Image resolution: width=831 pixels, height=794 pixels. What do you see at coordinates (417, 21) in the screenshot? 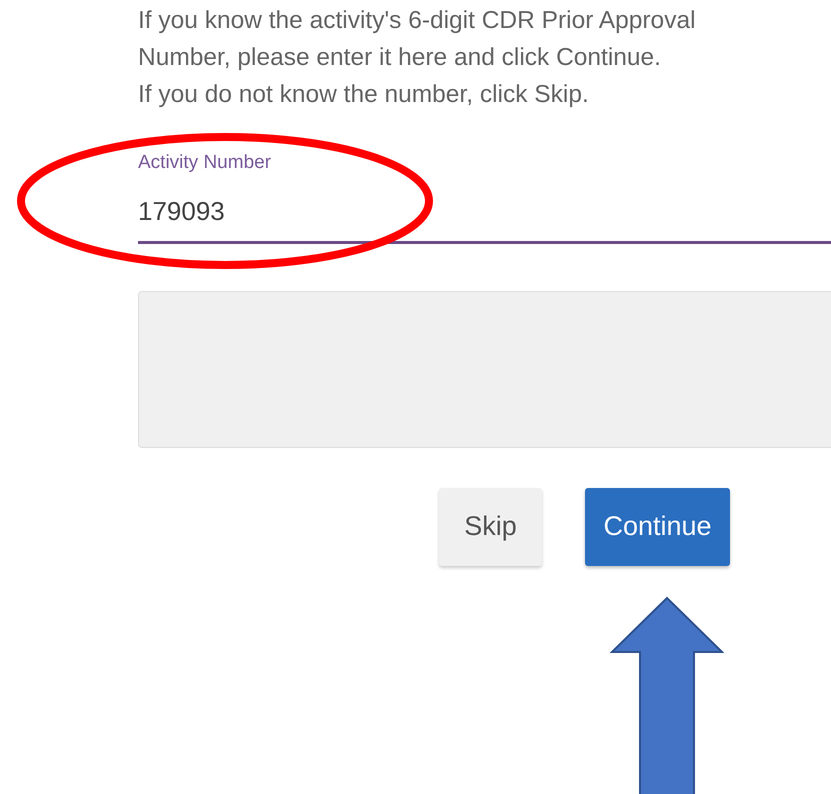
I see `instruction-text: If you know the activity's 6-digit CDR Prior Approval` at bounding box center [417, 21].